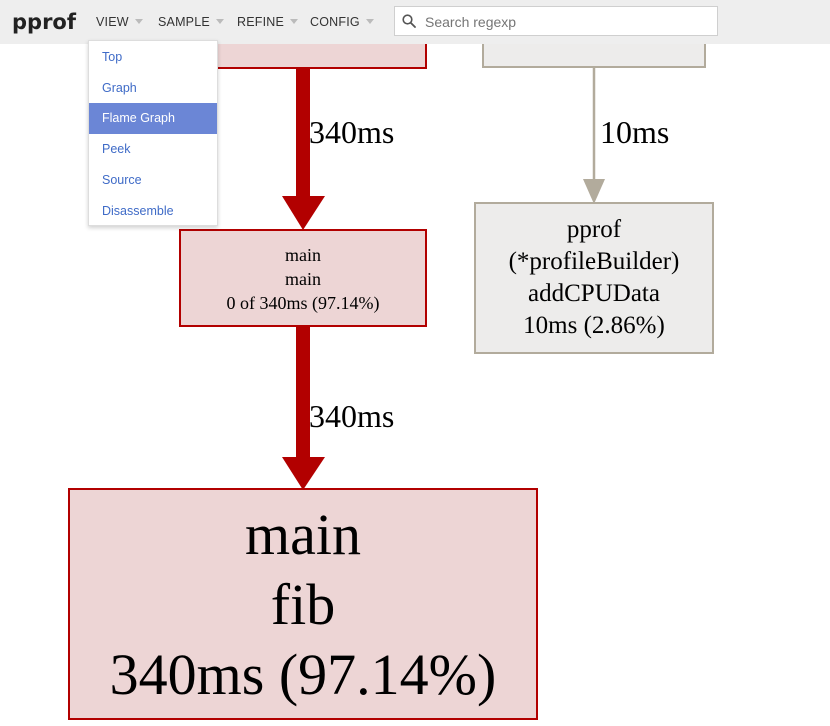 The height and width of the screenshot is (726, 830). What do you see at coordinates (44, 22) in the screenshot?
I see `app-logo: pprof` at bounding box center [44, 22].